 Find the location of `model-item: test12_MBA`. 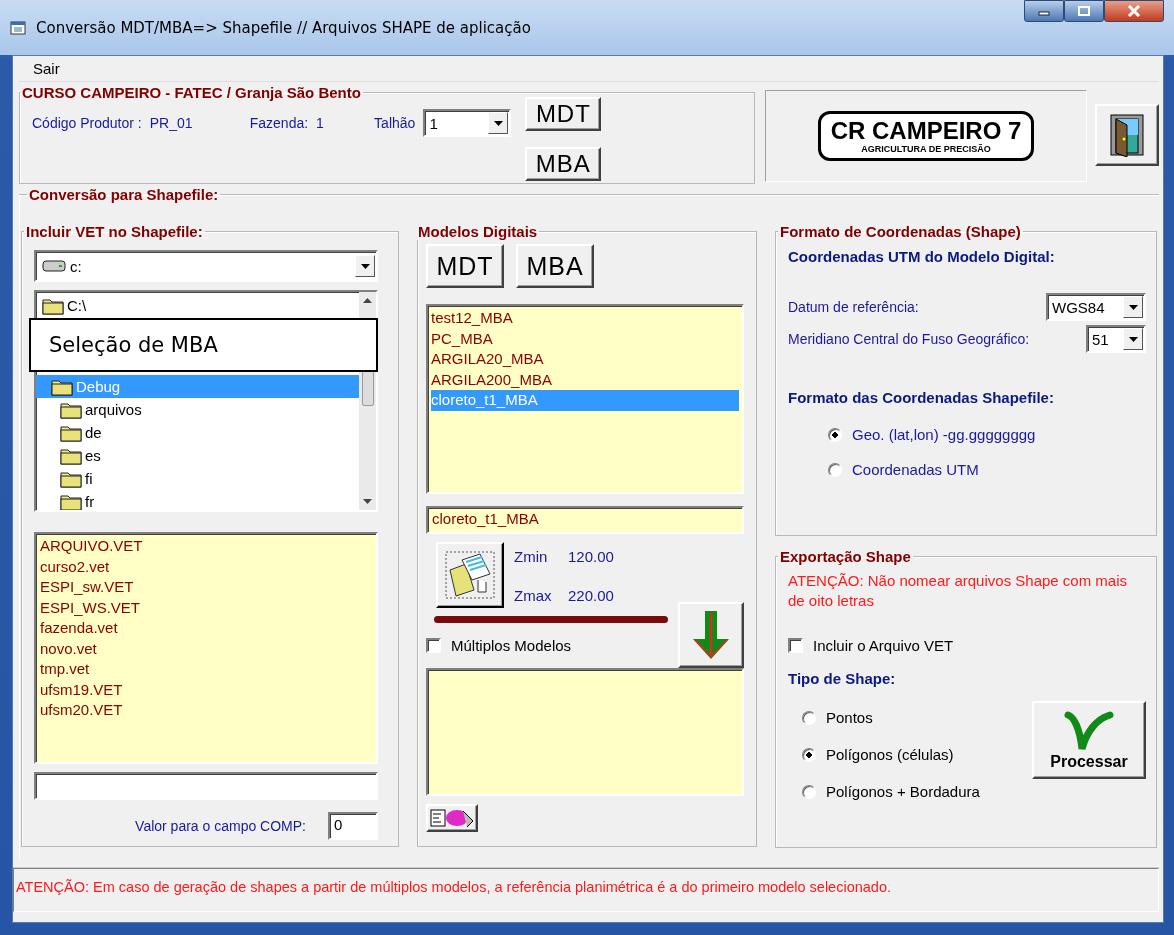

model-item: test12_MBA is located at coordinates (585, 318).